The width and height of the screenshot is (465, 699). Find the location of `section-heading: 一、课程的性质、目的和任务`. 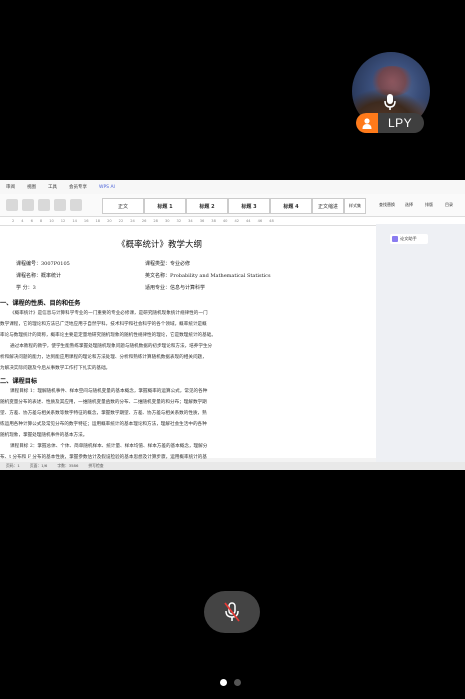

section-heading: 一、课程的性质、目的和任务 is located at coordinates (40, 303).